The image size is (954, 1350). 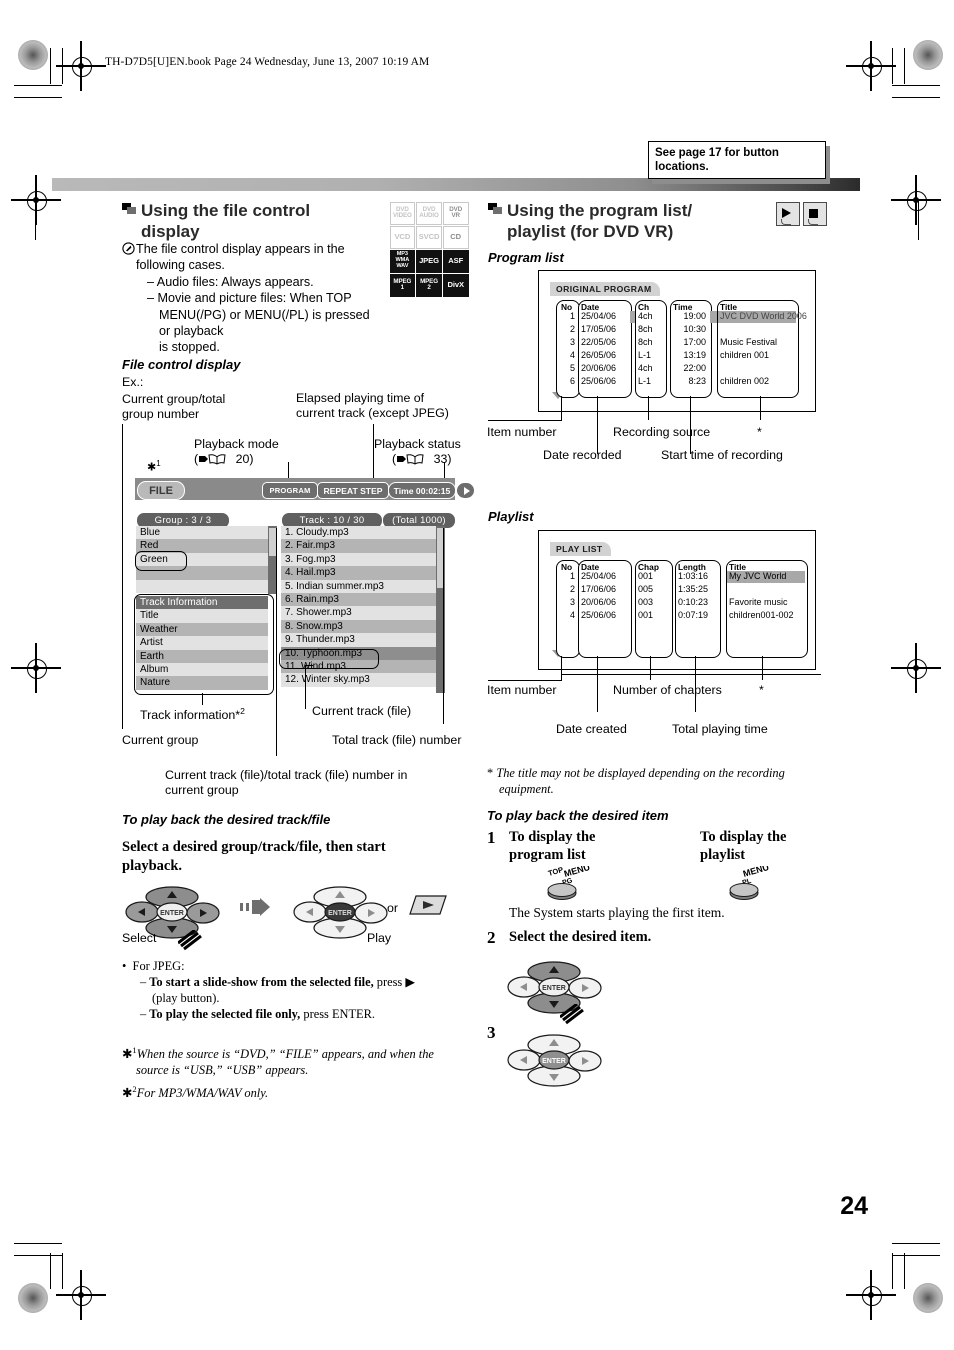 What do you see at coordinates (758, 884) in the screenshot?
I see `menu-pl-button-art: MENU PL` at bounding box center [758, 884].